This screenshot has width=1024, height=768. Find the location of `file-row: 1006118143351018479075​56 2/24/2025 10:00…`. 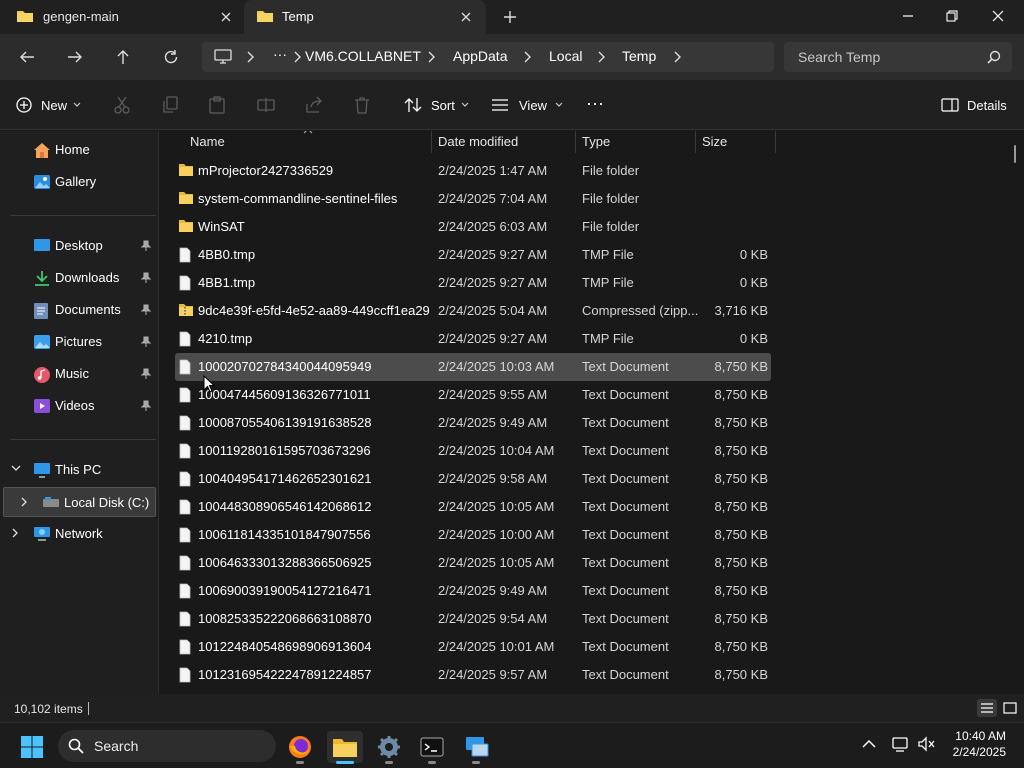

file-row: 1006118143351018479075​56 2/24/2025 10:00… is located at coordinates (473, 535).